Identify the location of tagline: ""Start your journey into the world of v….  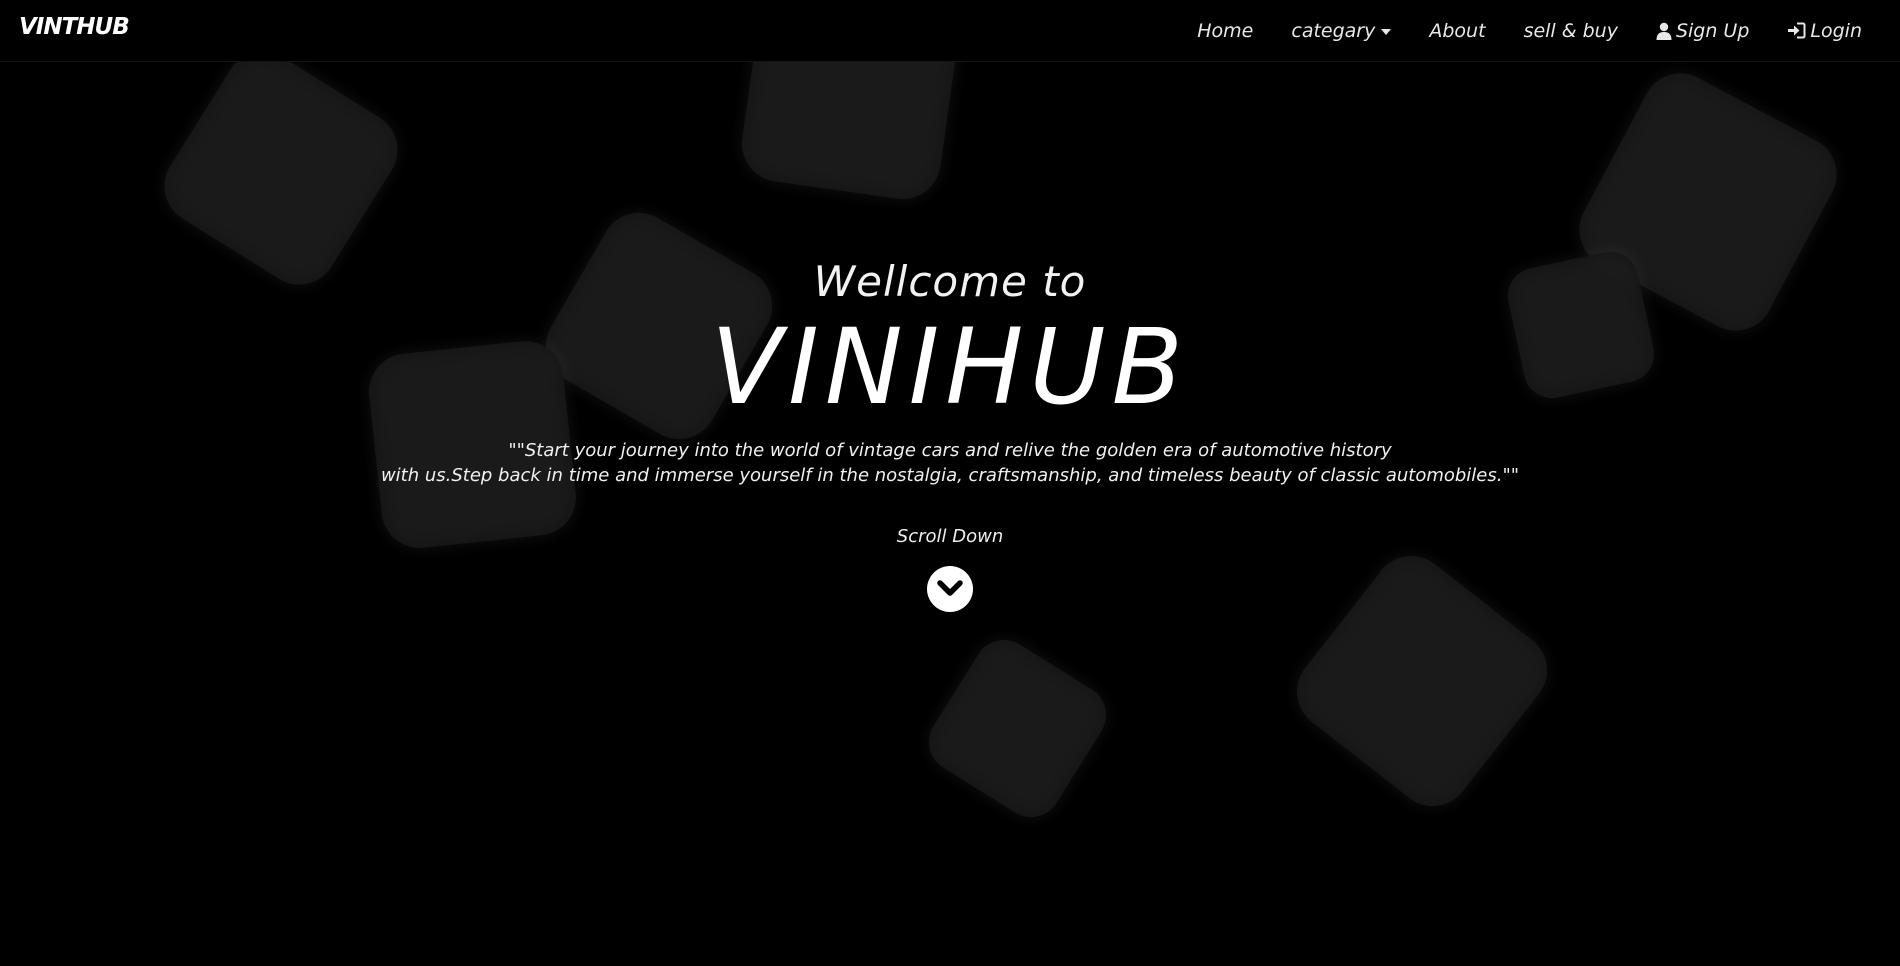
(950, 463).